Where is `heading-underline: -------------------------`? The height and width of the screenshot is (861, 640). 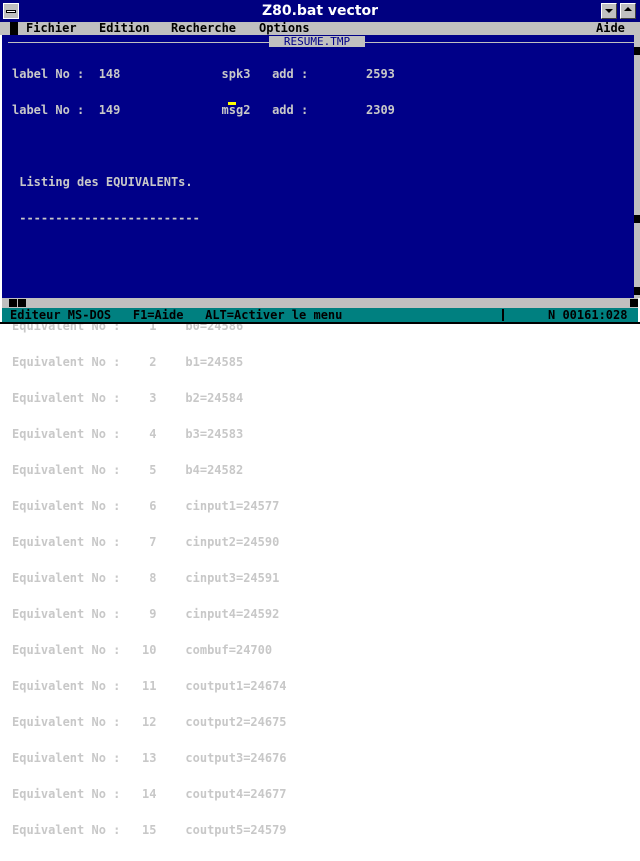
heading-underline: ------------------------- is located at coordinates (106, 218).